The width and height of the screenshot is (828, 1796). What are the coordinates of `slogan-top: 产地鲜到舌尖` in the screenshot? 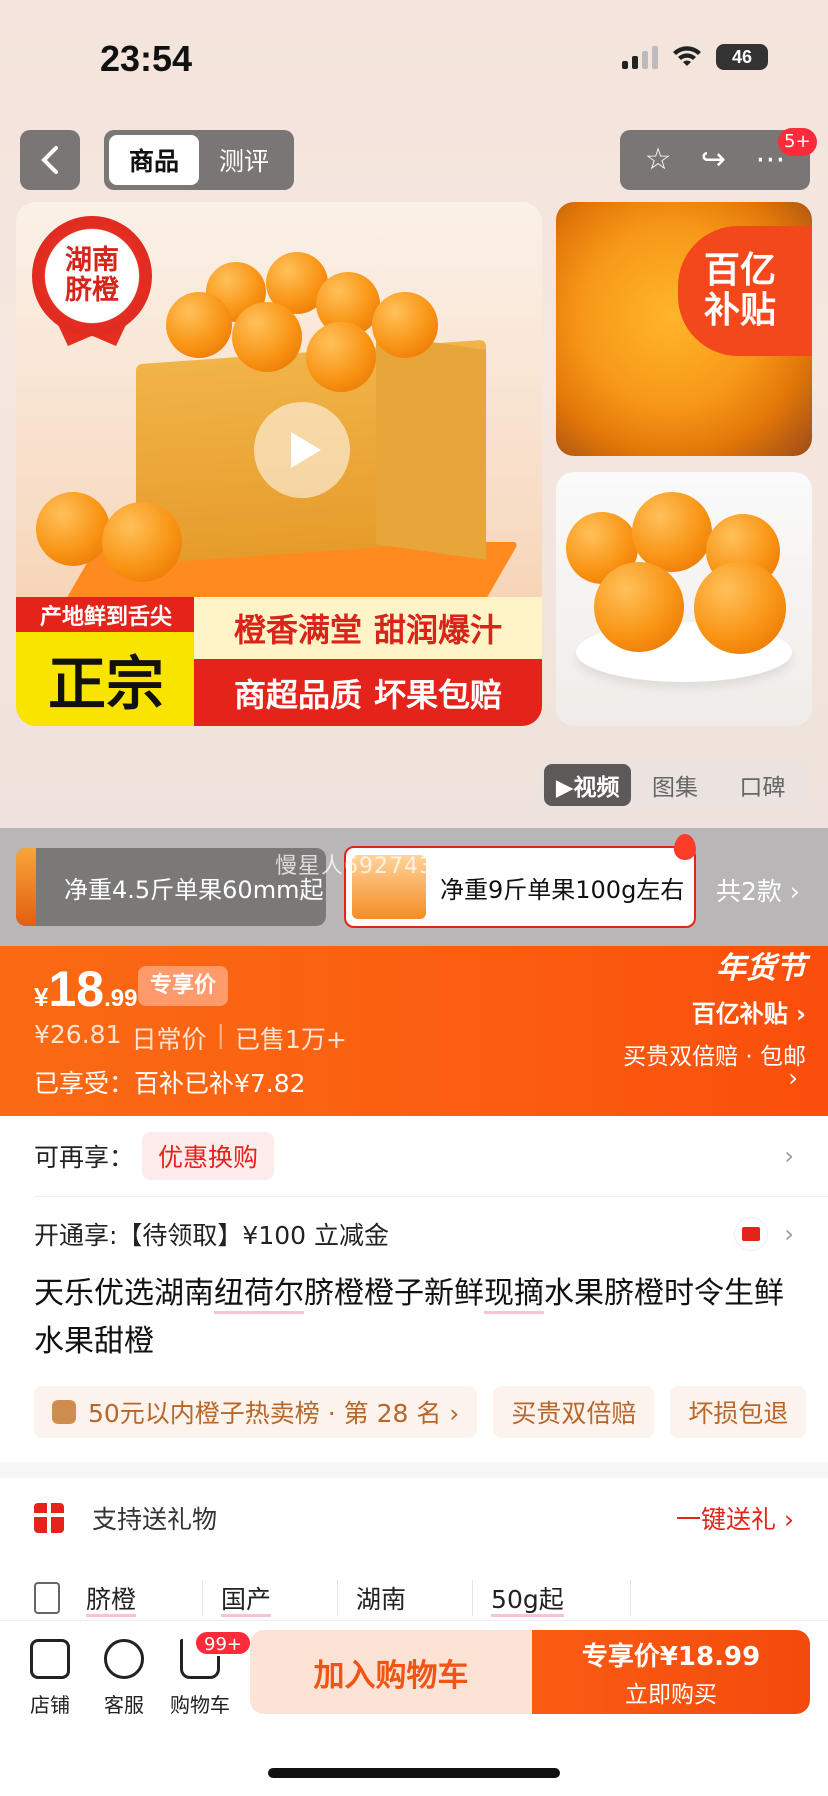 It's located at (106, 615).